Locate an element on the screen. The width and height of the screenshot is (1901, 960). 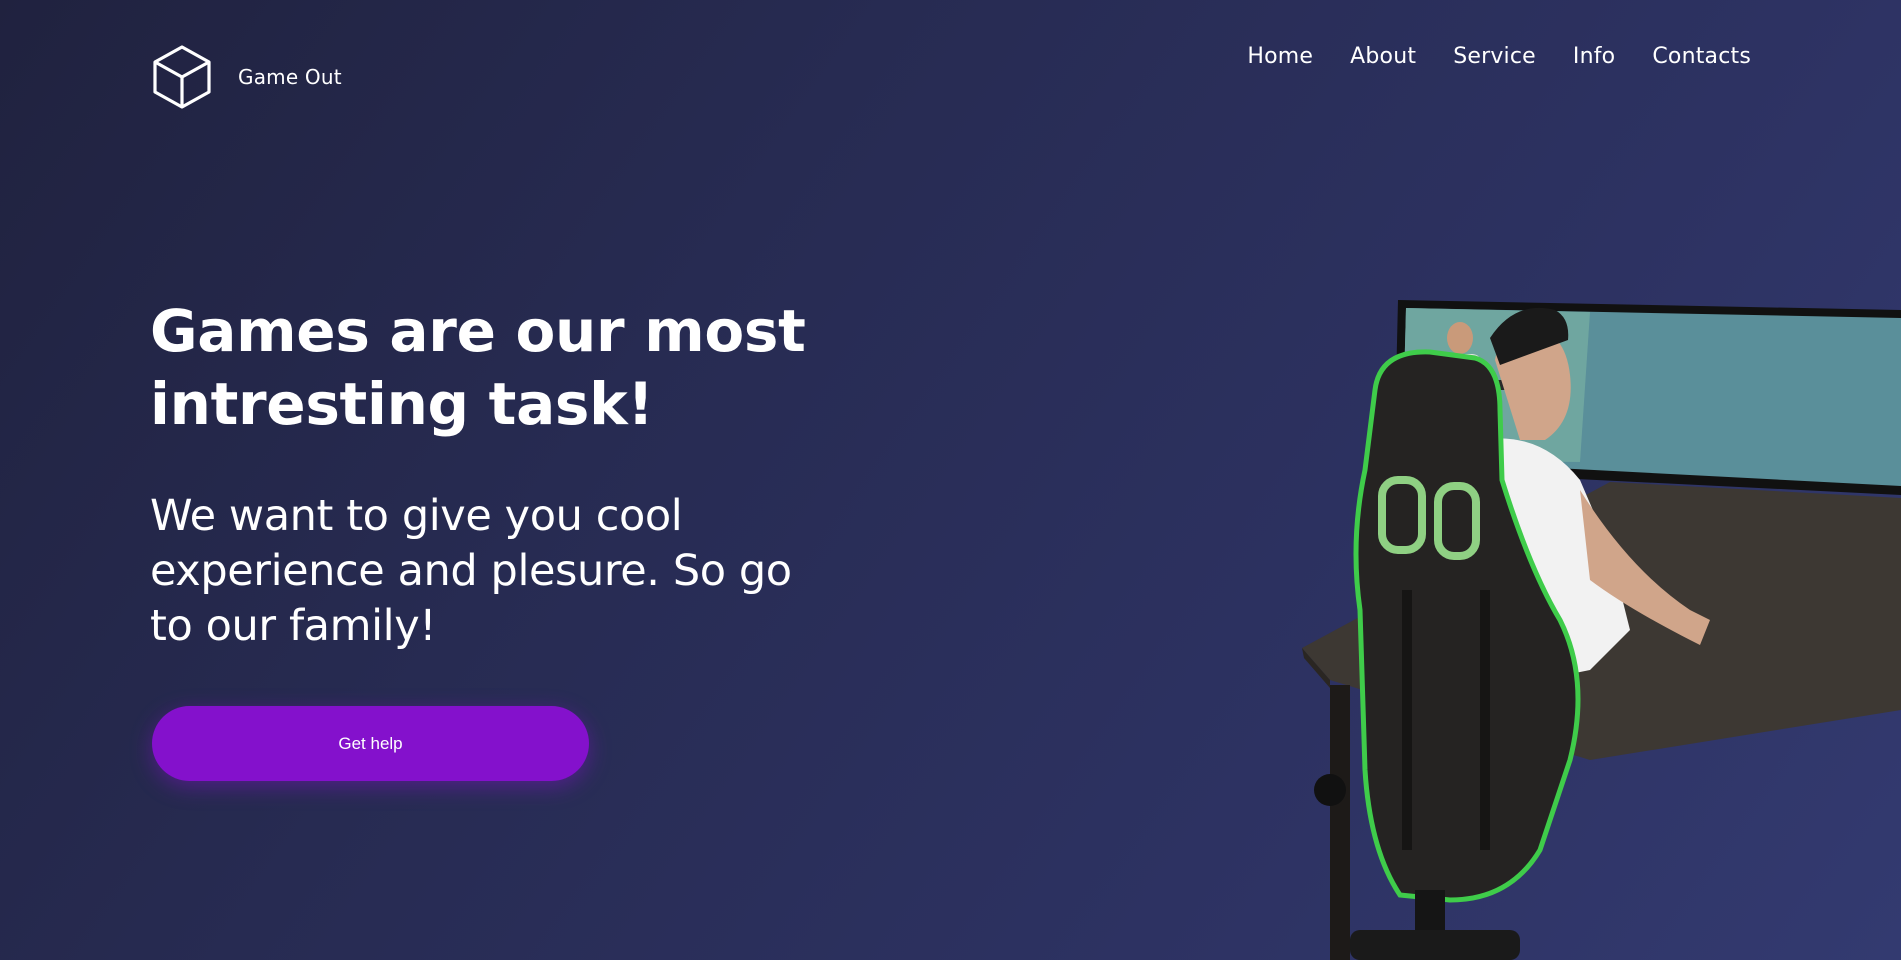
hero-title: Games are our most intresting task! is located at coordinates (478, 367).